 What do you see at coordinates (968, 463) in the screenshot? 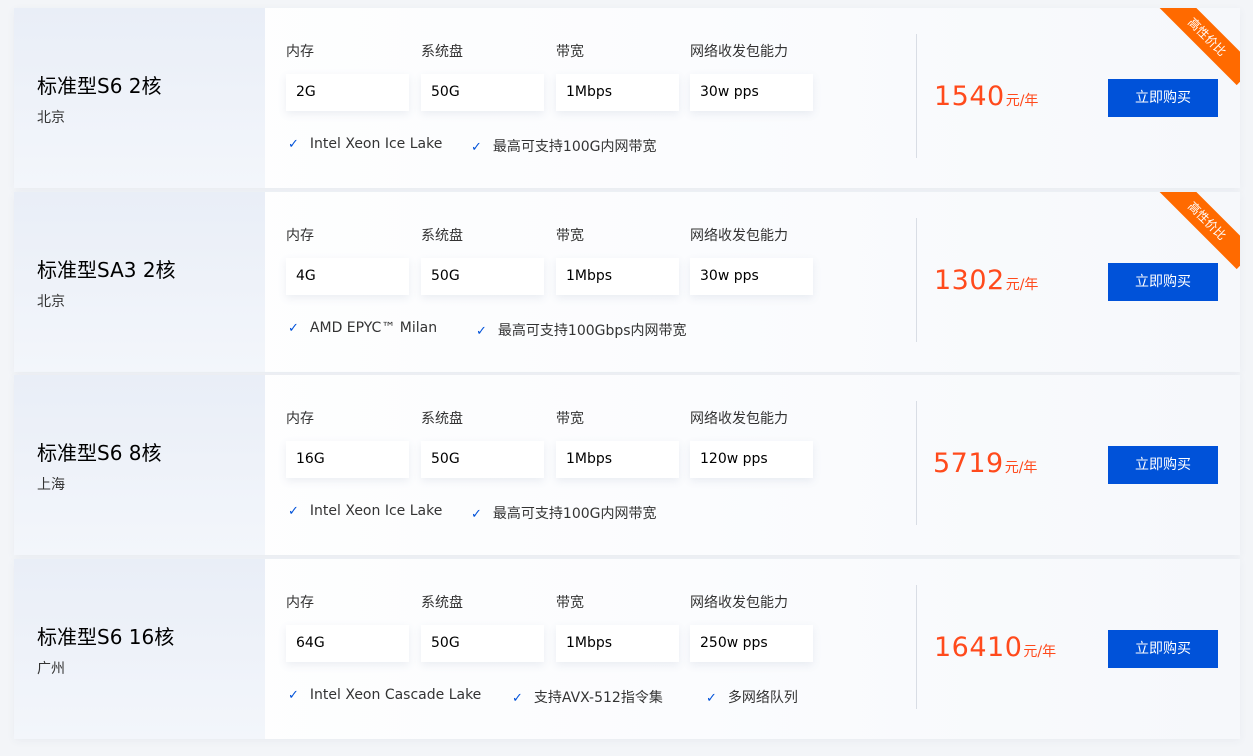
I see `price-value: 5719` at bounding box center [968, 463].